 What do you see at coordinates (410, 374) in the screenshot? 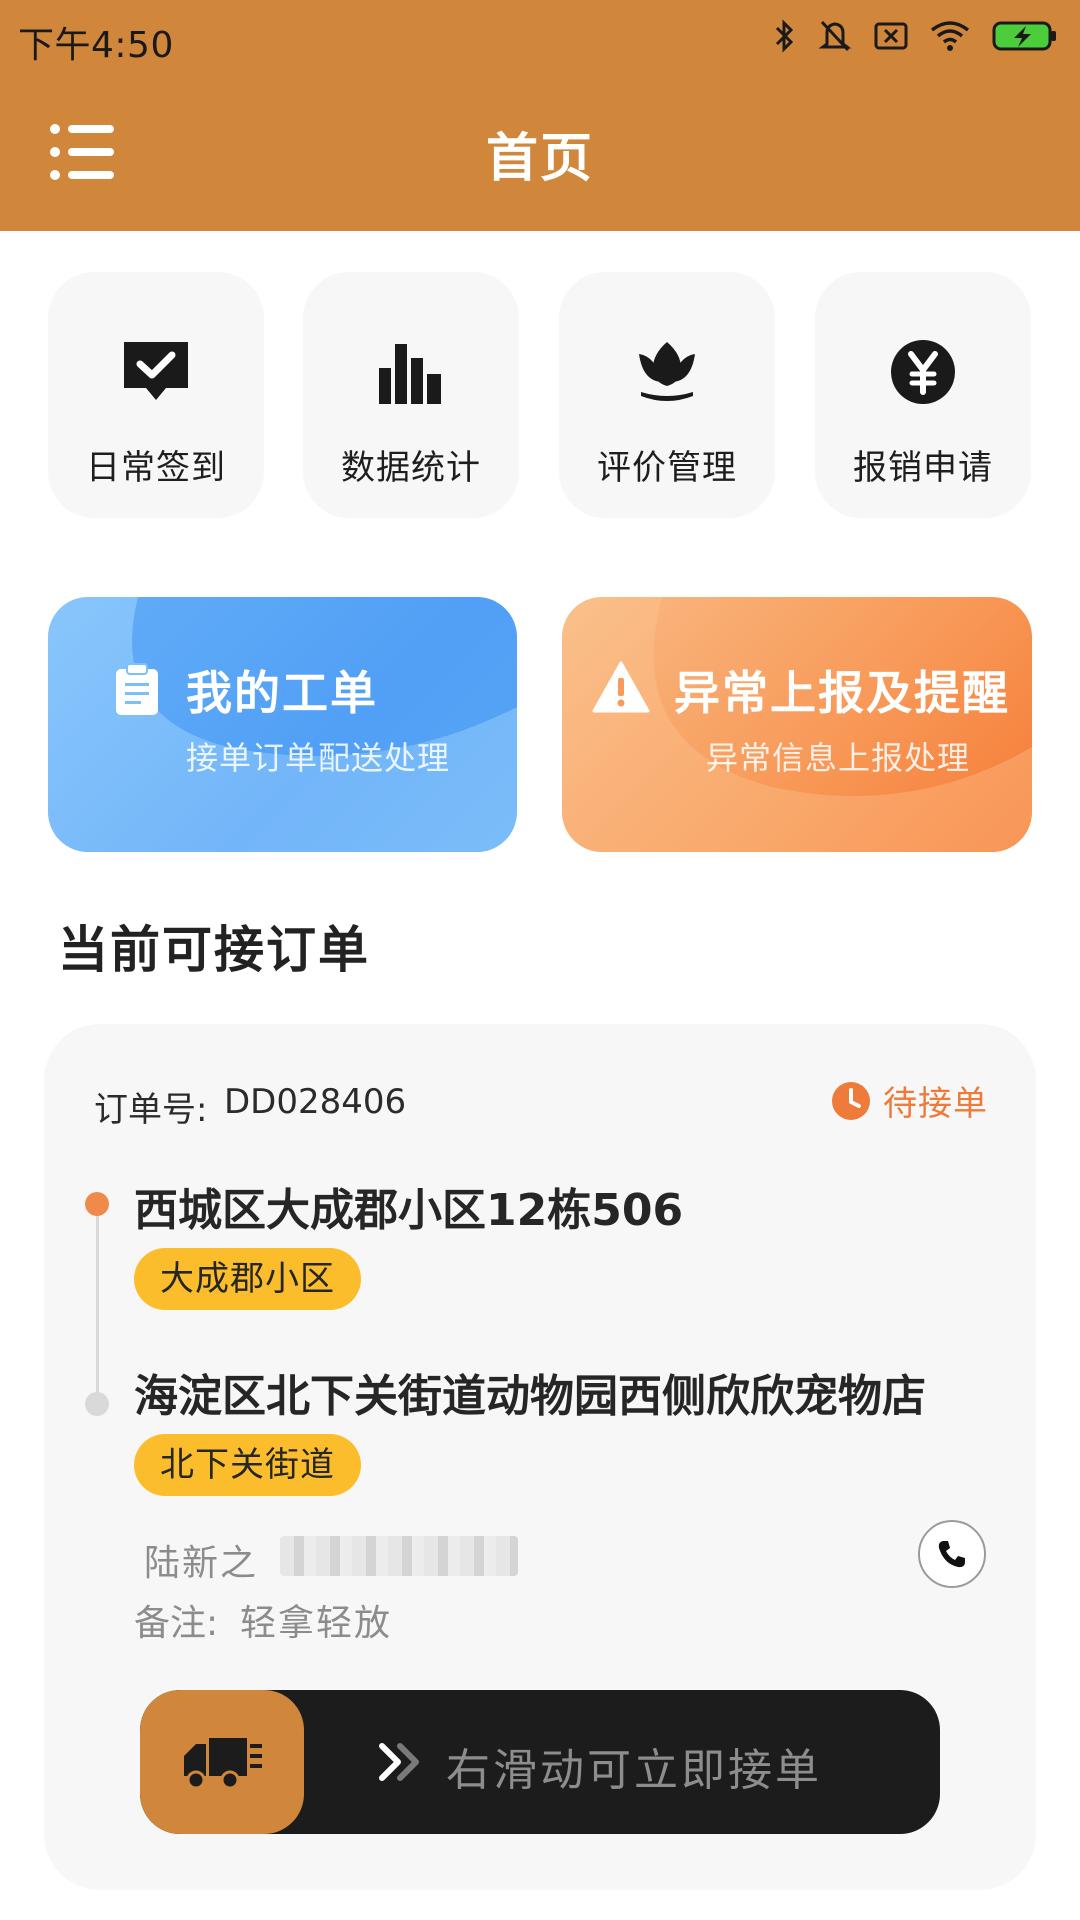
I see `bar-chart-icon` at bounding box center [410, 374].